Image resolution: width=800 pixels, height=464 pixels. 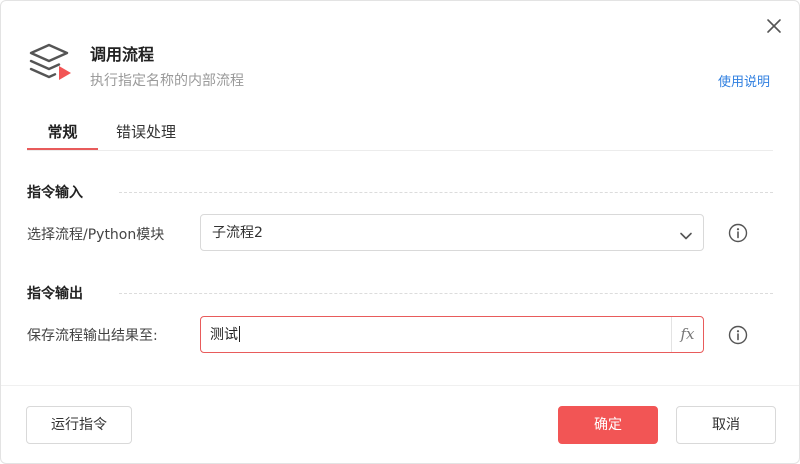 What do you see at coordinates (79, 425) in the screenshot?
I see `run-command-button: 运行指令` at bounding box center [79, 425].